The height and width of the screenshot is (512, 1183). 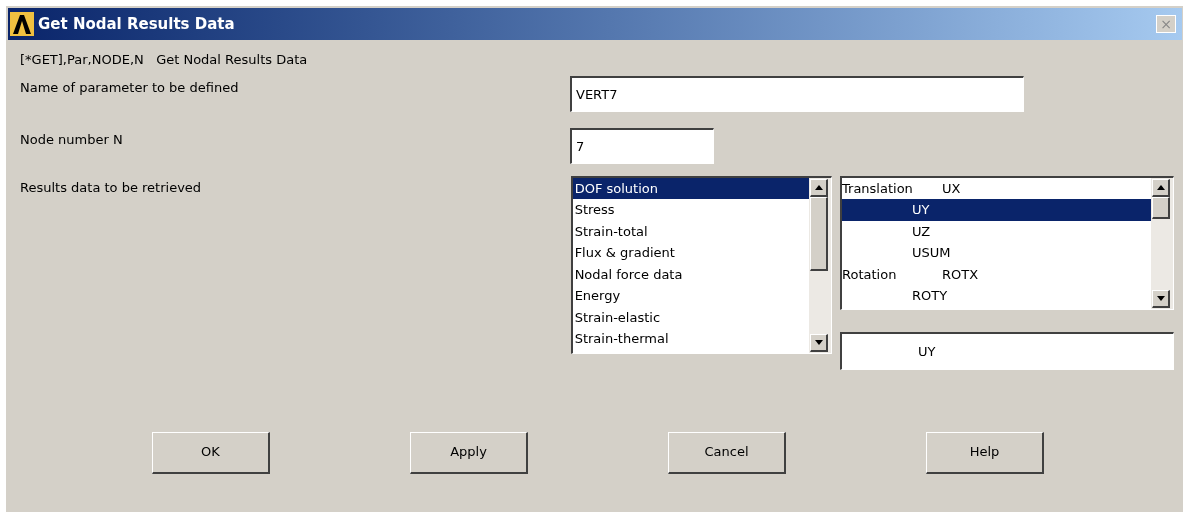 I want to click on category-list: DOF solution Stress Strain-total Flux & gradient Nodal force data Energy Strain-elastic Strain-thermal, so click(x=701, y=264).